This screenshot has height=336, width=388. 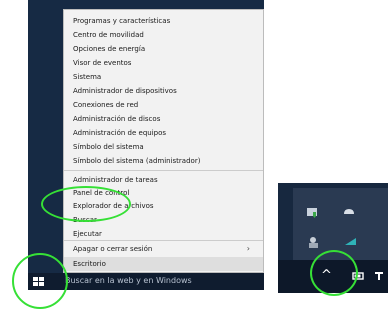 I want to click on menu-item-task-manager: Administrador de tareas, so click(x=115, y=180).